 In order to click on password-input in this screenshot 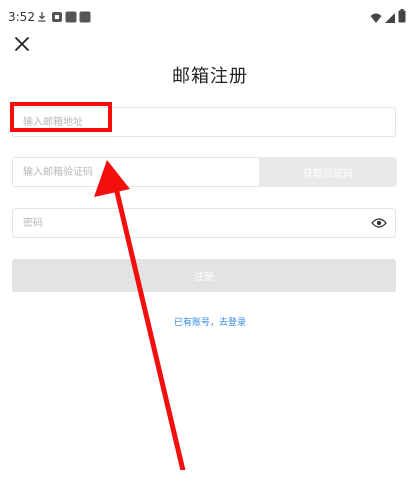, I will do `click(183, 223)`.